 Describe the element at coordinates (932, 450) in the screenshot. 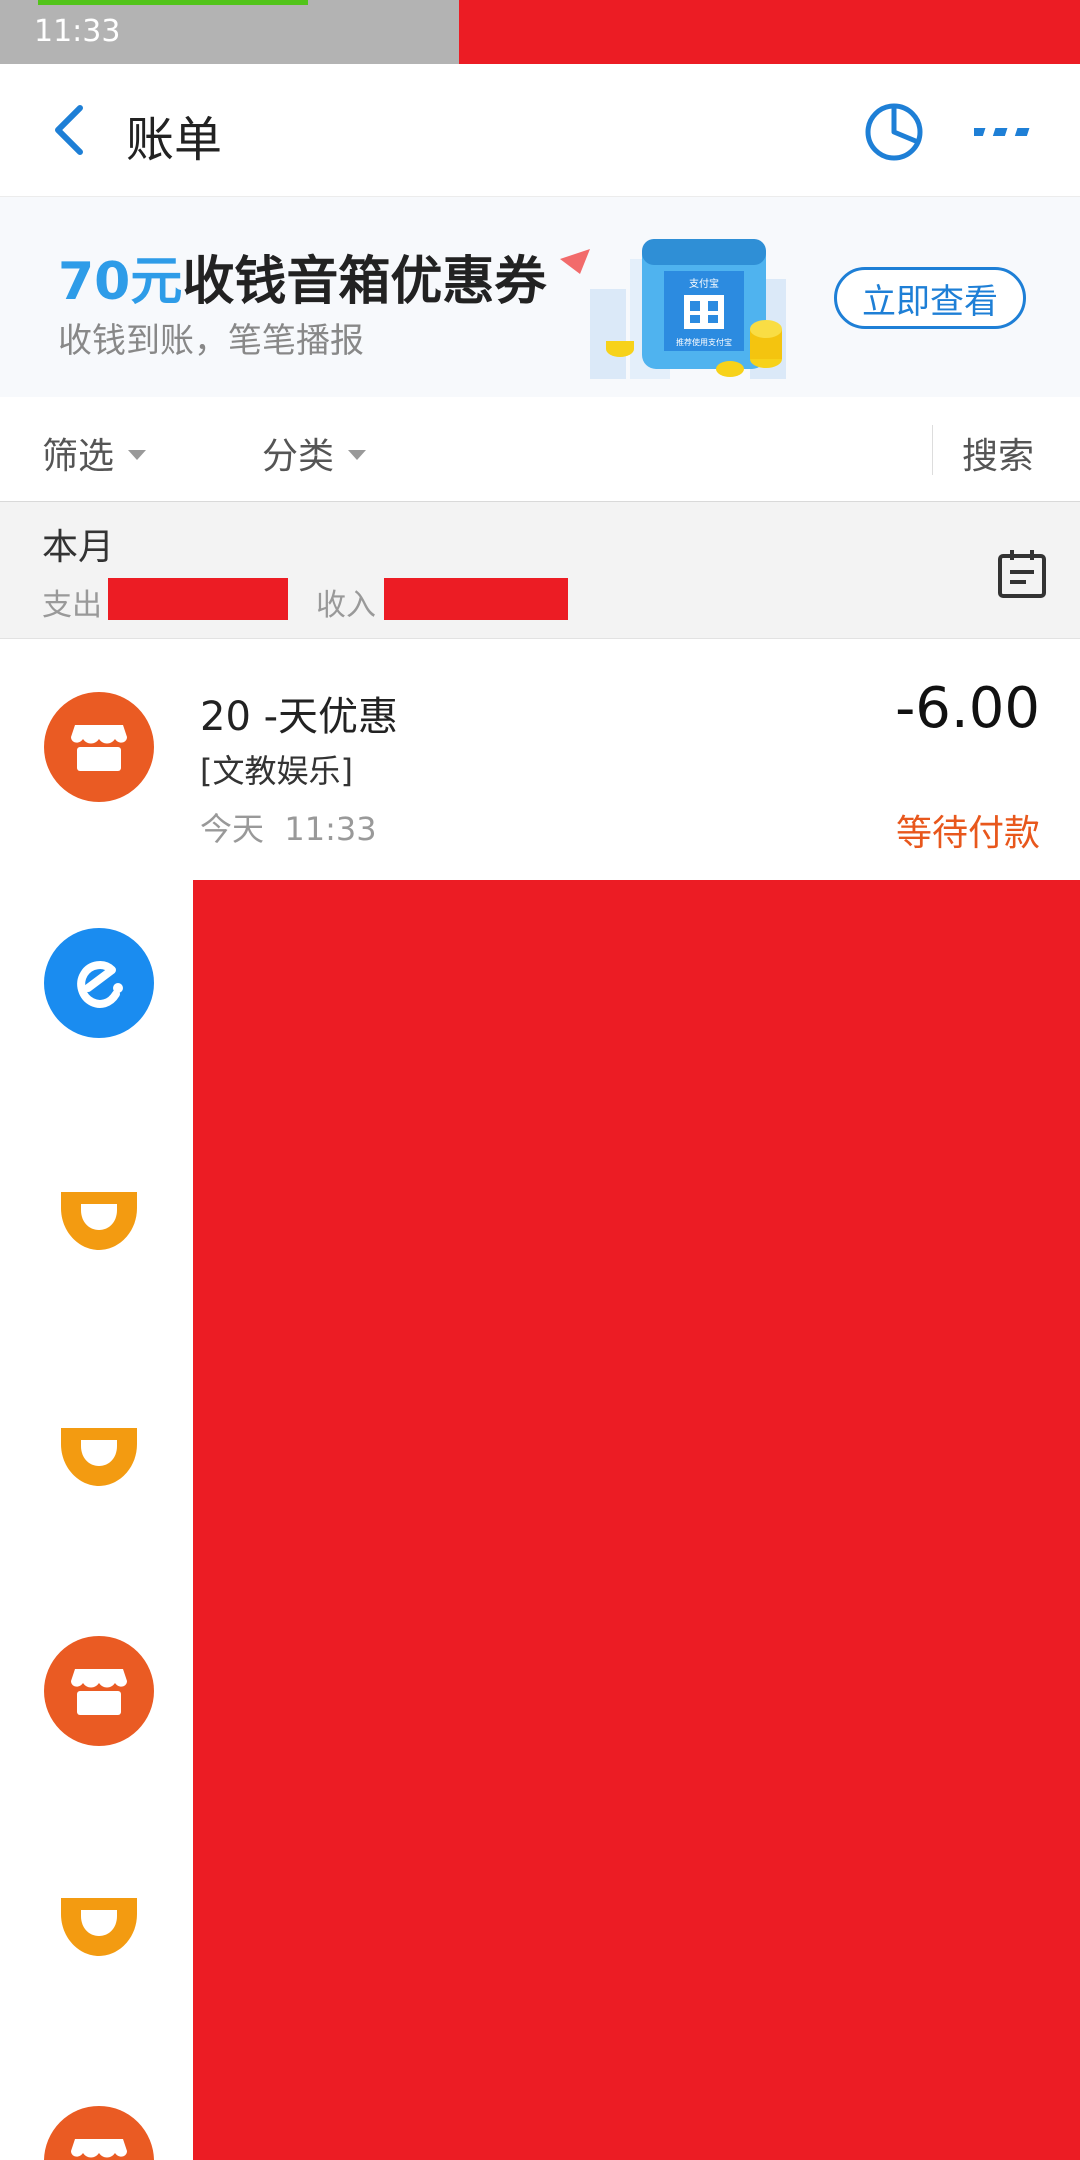

I see `divider` at that location.